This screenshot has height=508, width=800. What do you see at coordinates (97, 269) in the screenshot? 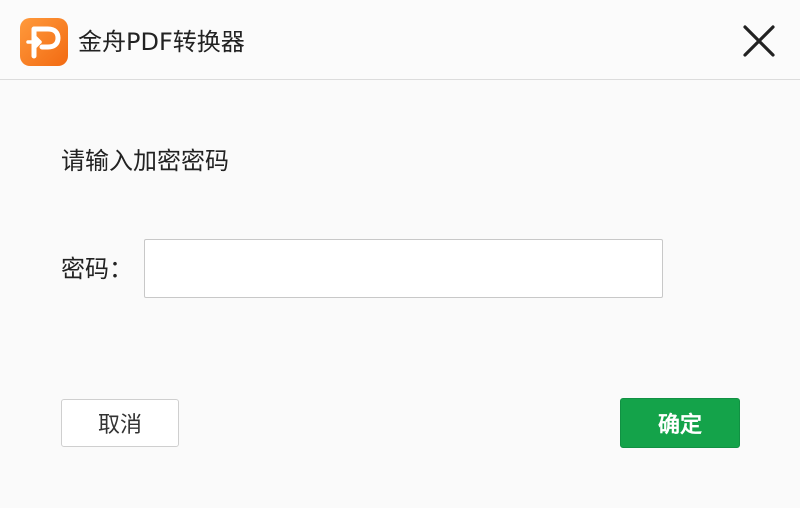
I see `password-label: 密码：` at bounding box center [97, 269].